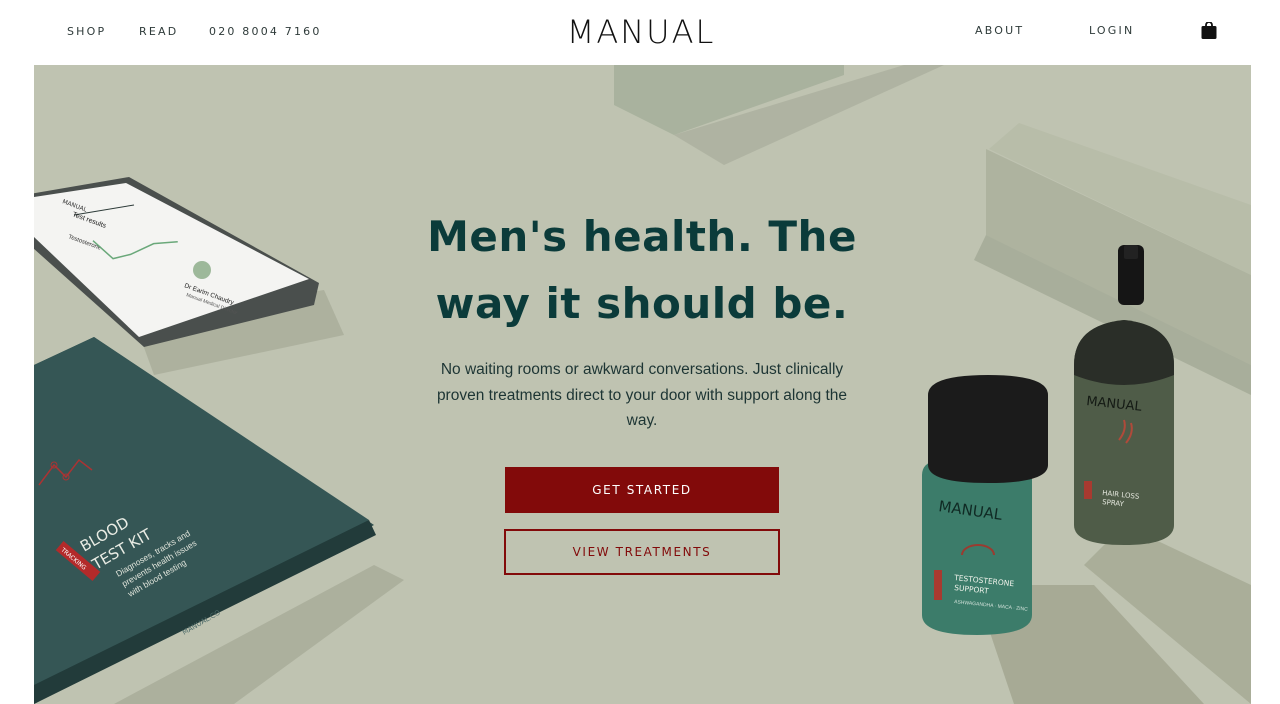 The width and height of the screenshot is (1280, 704). Describe the element at coordinates (642, 270) in the screenshot. I see `hero-headline: Men's health. The way it should be.` at that location.